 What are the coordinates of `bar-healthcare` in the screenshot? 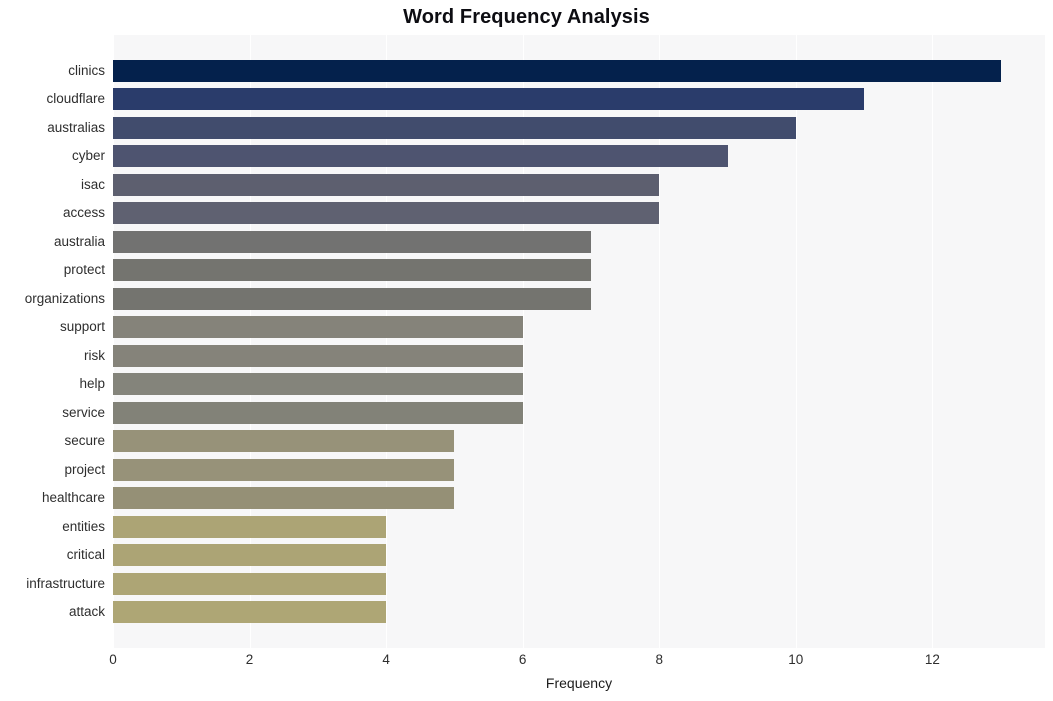 It's located at (284, 498).